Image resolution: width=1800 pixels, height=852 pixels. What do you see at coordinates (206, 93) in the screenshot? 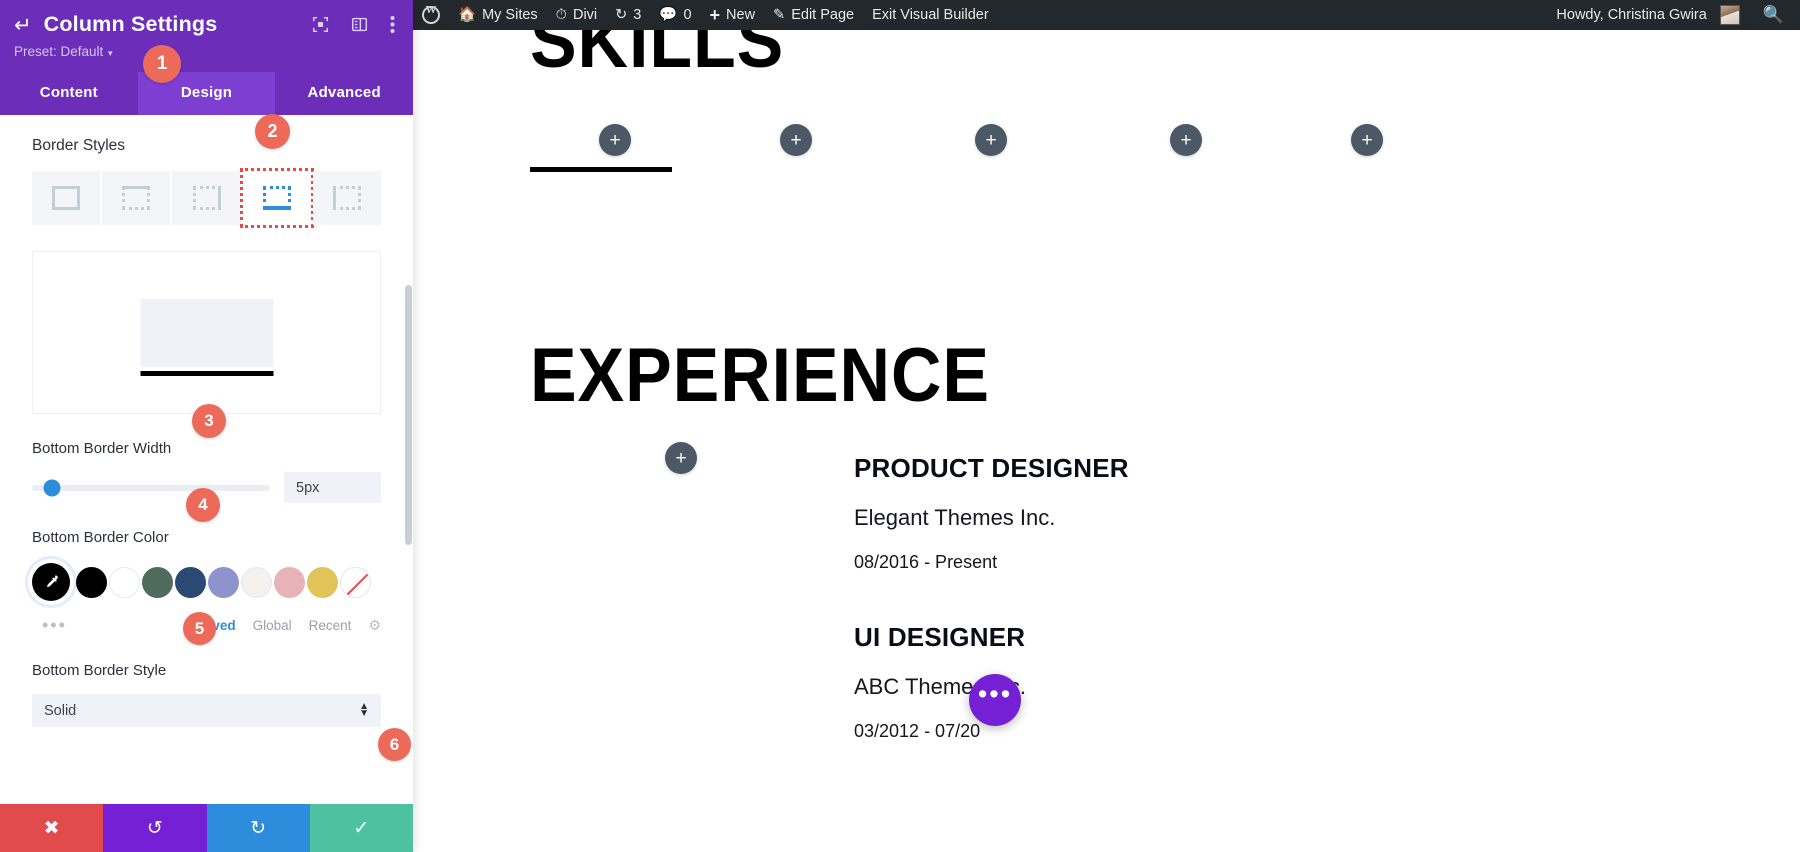
I see `panel-tabs: Content Design Advanced` at bounding box center [206, 93].